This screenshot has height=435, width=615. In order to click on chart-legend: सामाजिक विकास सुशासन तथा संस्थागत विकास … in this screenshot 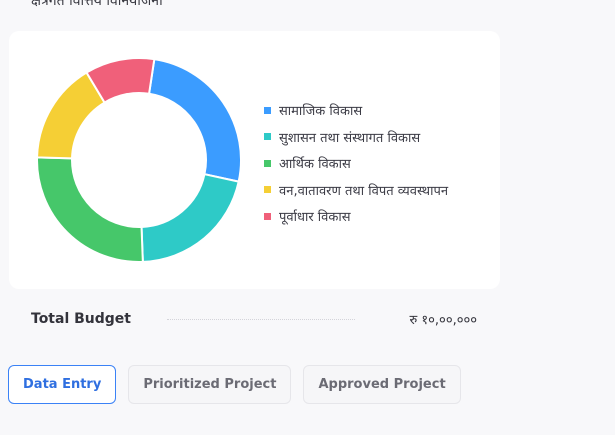, I will do `click(356, 163)`.